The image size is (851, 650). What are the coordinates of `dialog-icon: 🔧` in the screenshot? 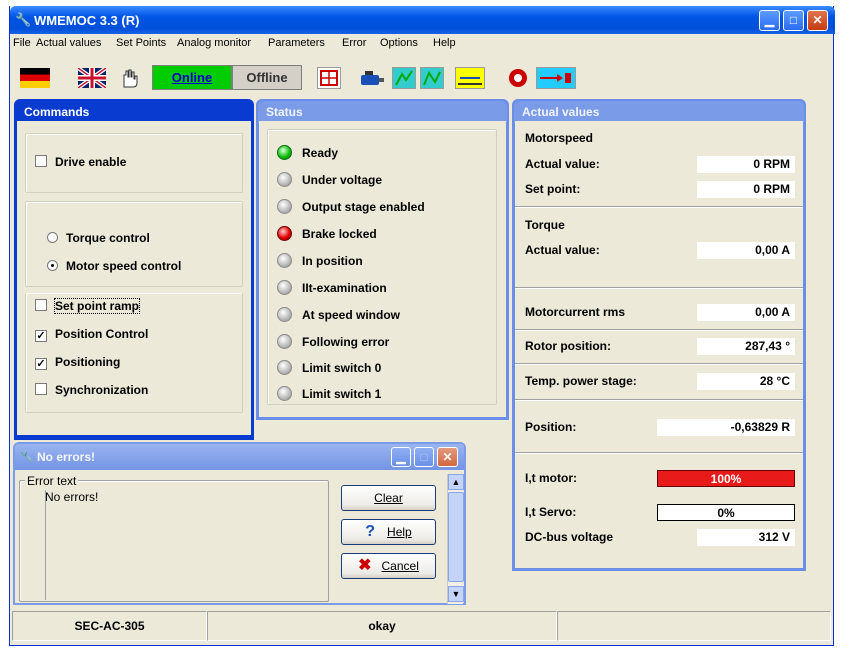 It's located at (27, 457).